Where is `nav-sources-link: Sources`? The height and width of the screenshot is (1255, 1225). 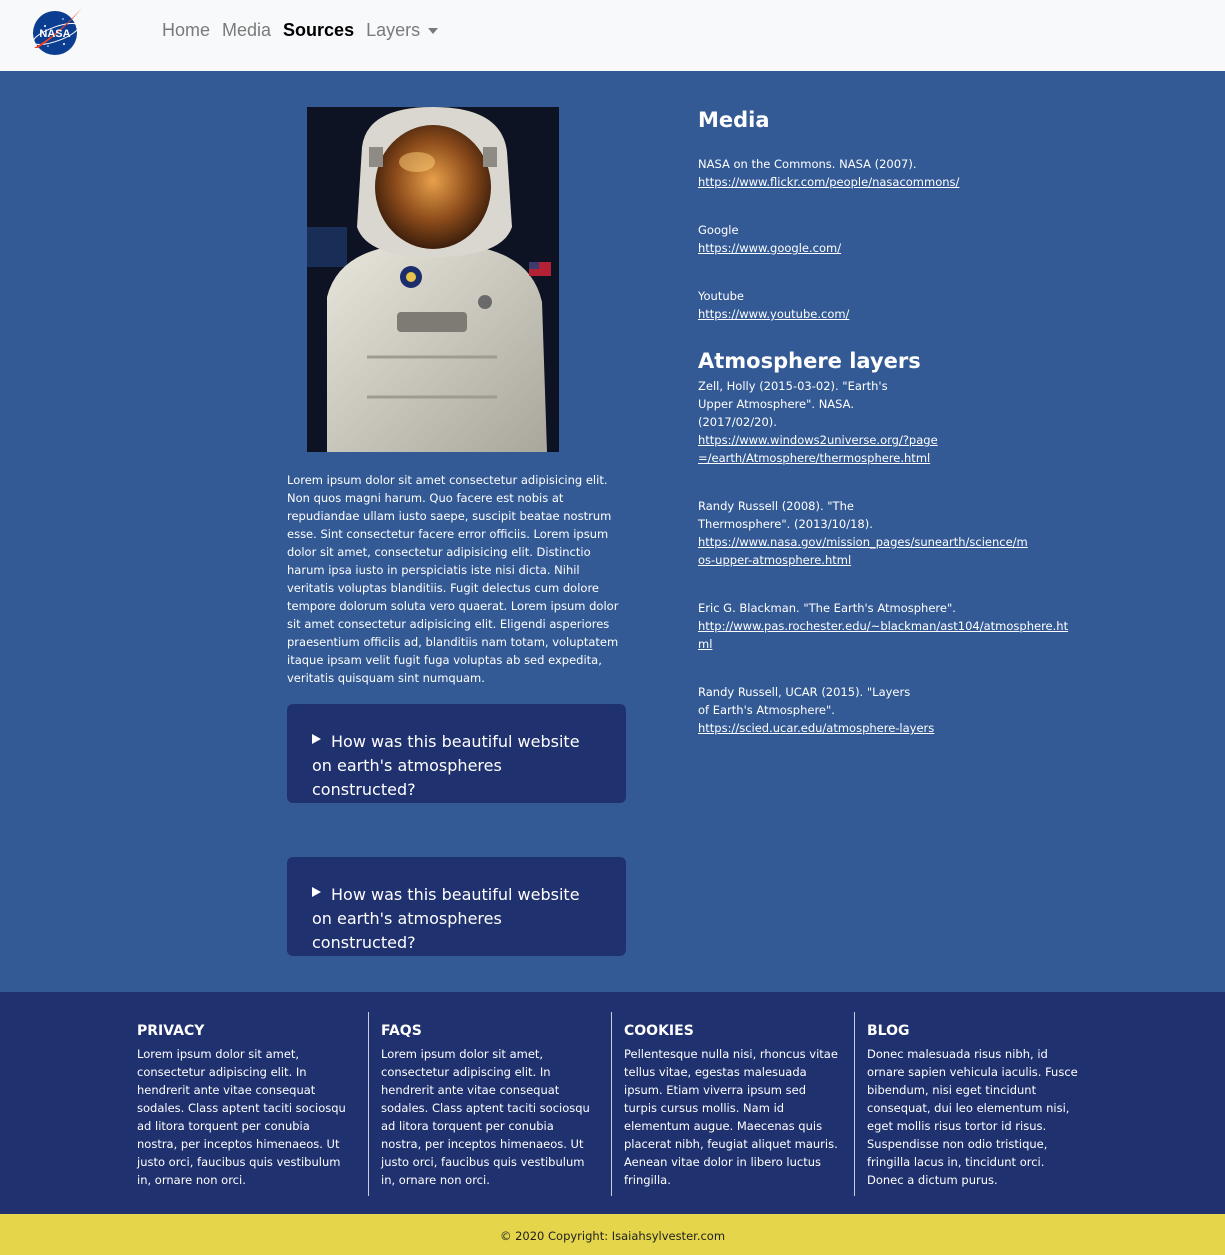 nav-sources-link: Sources is located at coordinates (318, 30).